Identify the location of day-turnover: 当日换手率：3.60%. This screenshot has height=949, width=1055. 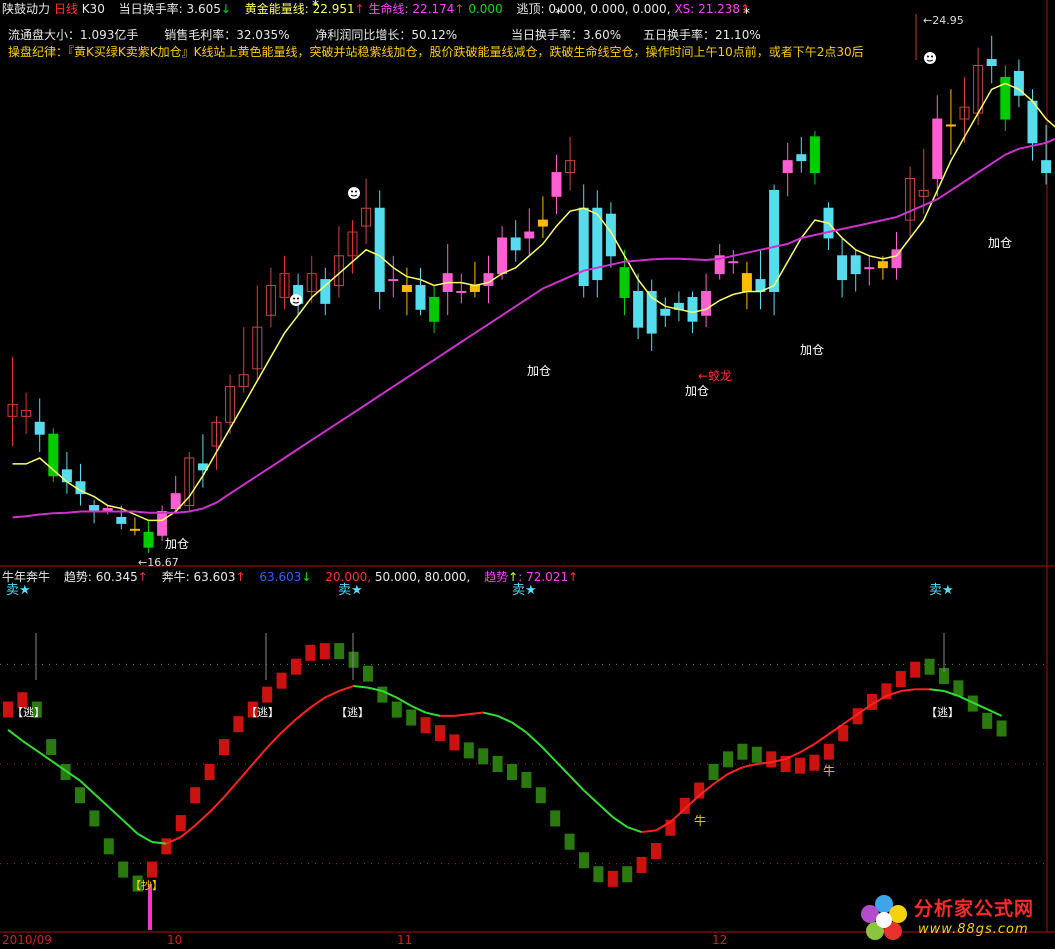
(566, 35).